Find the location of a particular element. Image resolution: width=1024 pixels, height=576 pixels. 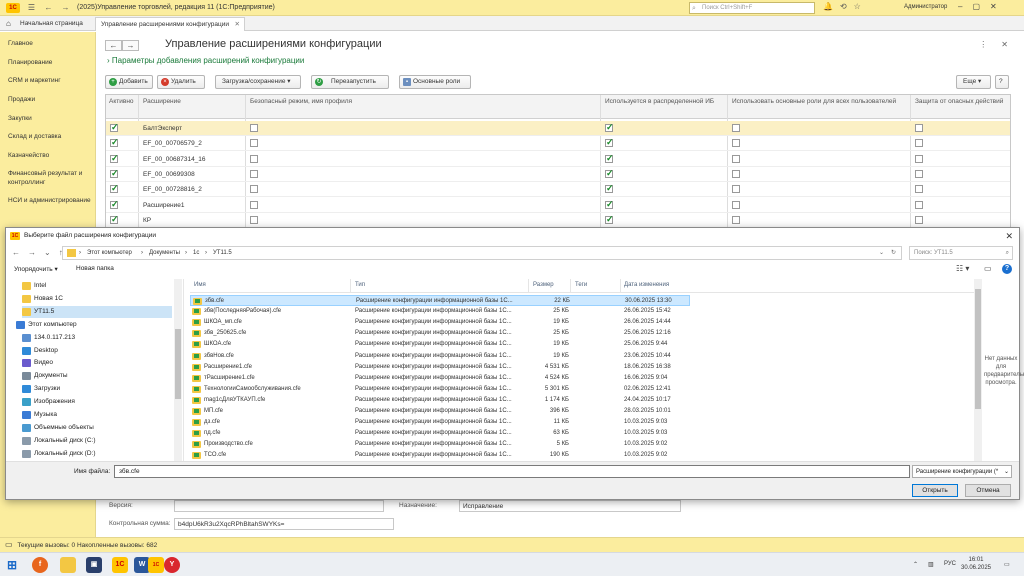

tree-item: Этот компьютер is located at coordinates (94, 325).